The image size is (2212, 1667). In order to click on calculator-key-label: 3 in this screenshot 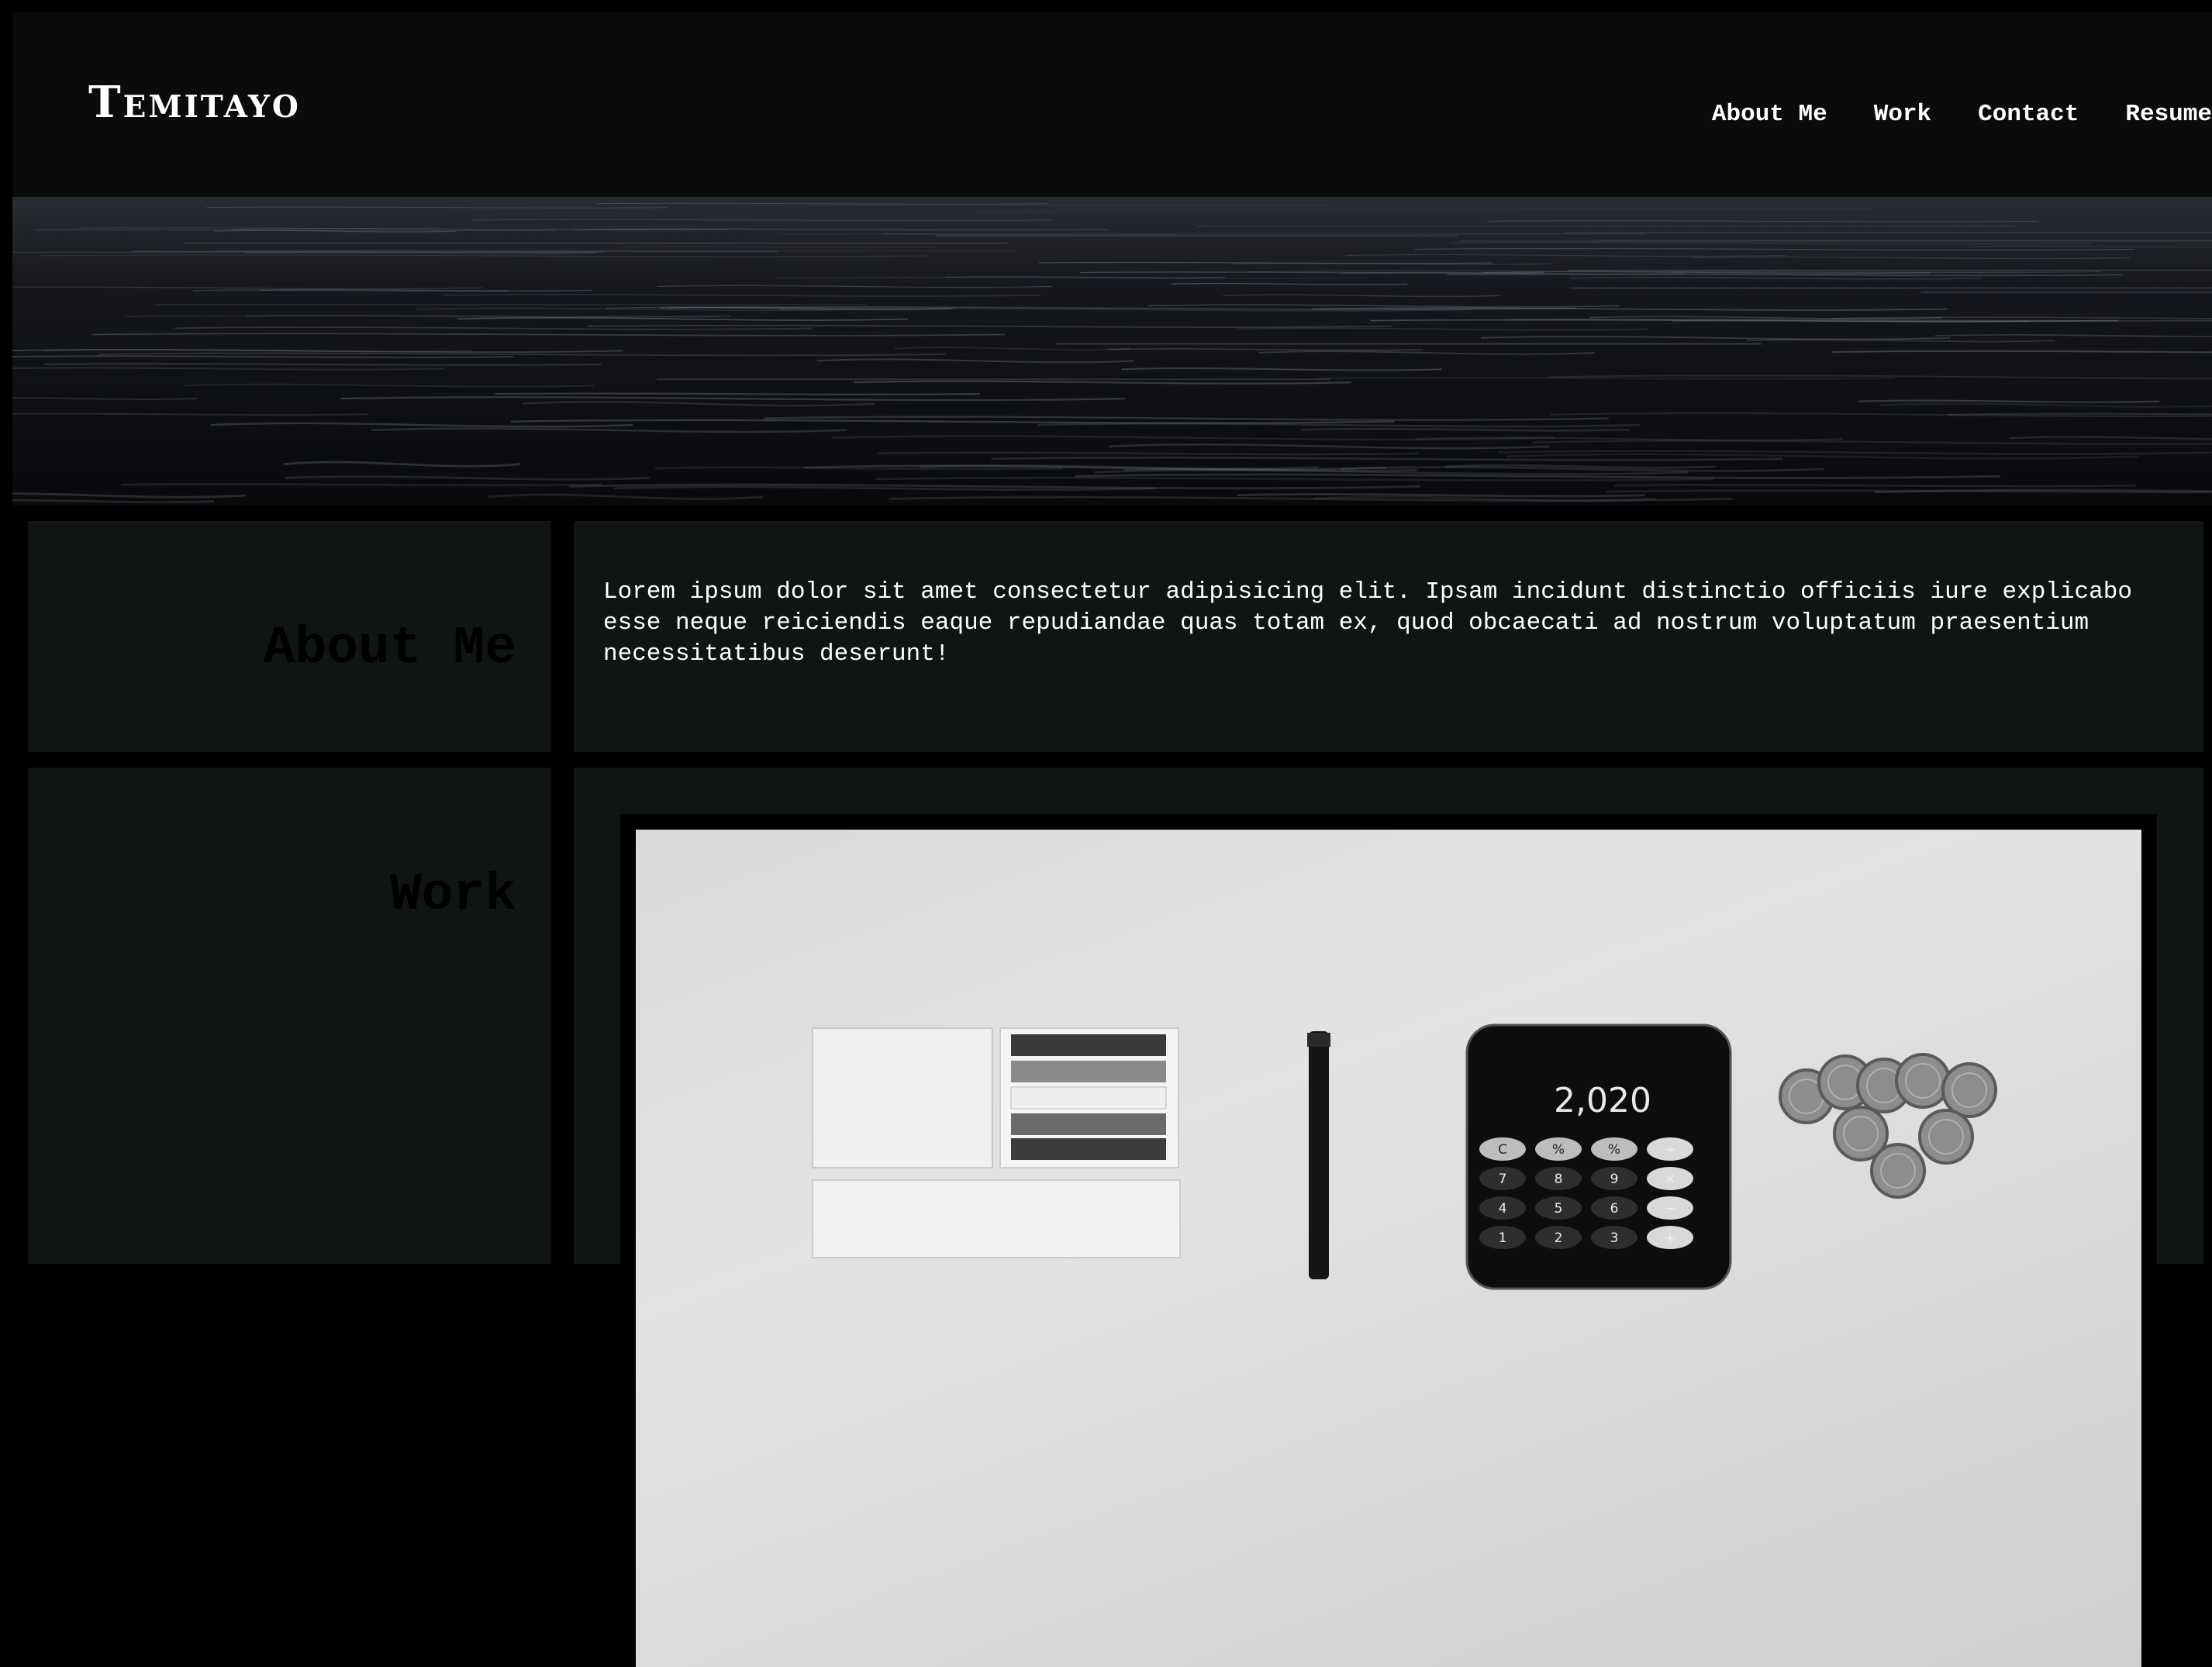, I will do `click(1614, 1238)`.